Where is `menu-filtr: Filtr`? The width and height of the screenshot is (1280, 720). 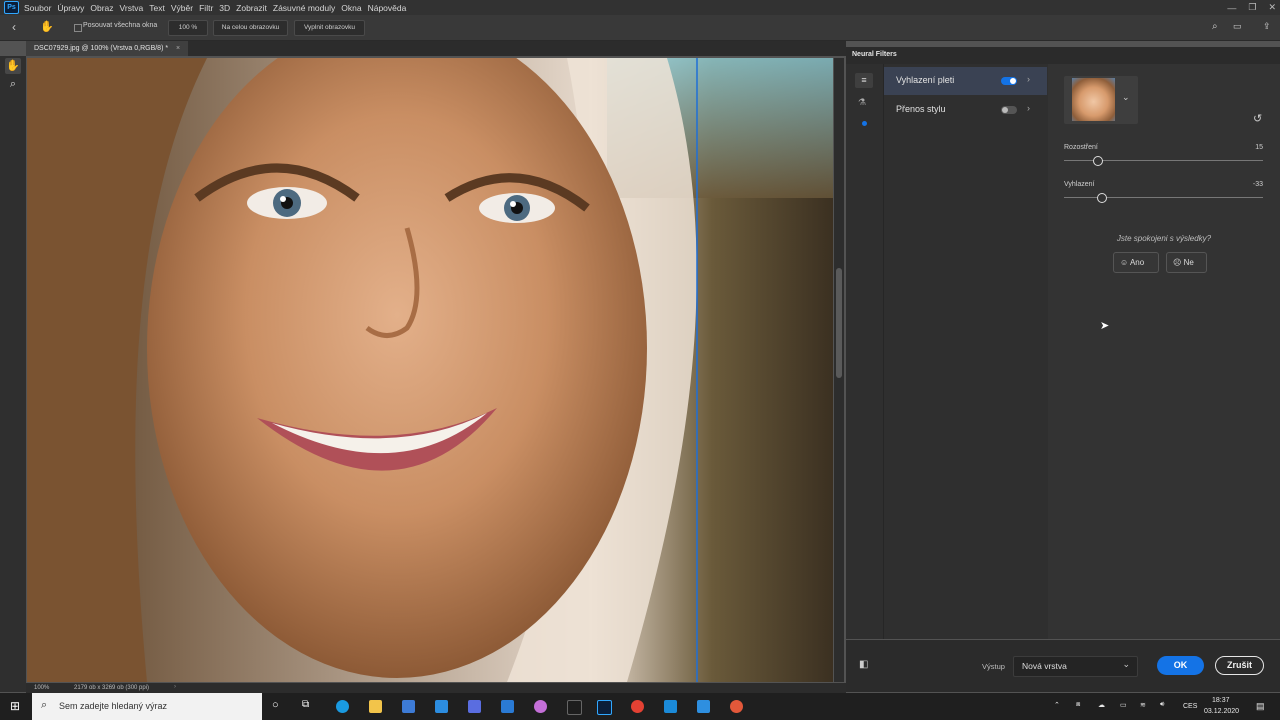 menu-filtr: Filtr is located at coordinates (206, 8).